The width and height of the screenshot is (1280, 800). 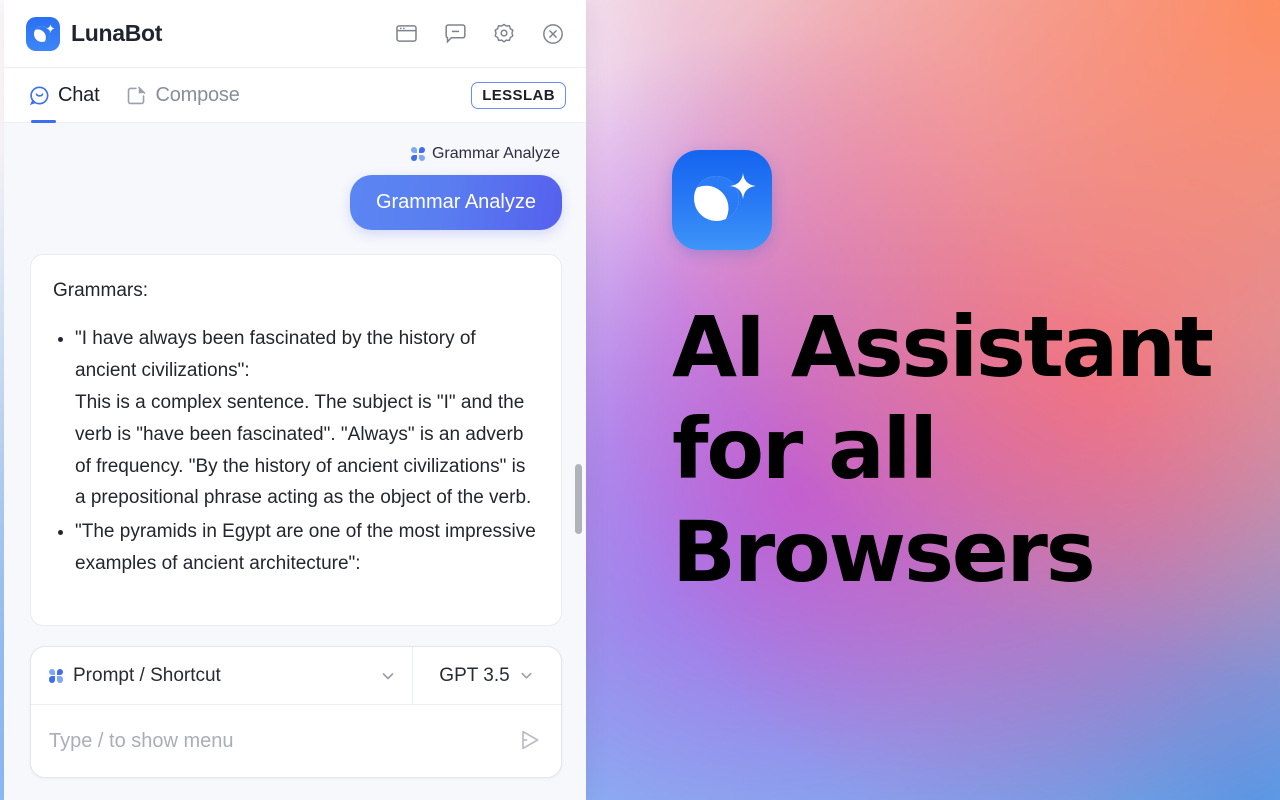 I want to click on model-select: GPT 3.5, so click(x=487, y=675).